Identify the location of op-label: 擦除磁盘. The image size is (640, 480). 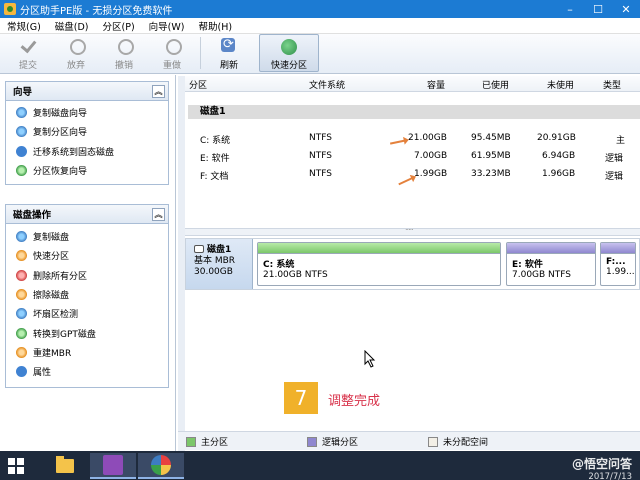
(51, 296).